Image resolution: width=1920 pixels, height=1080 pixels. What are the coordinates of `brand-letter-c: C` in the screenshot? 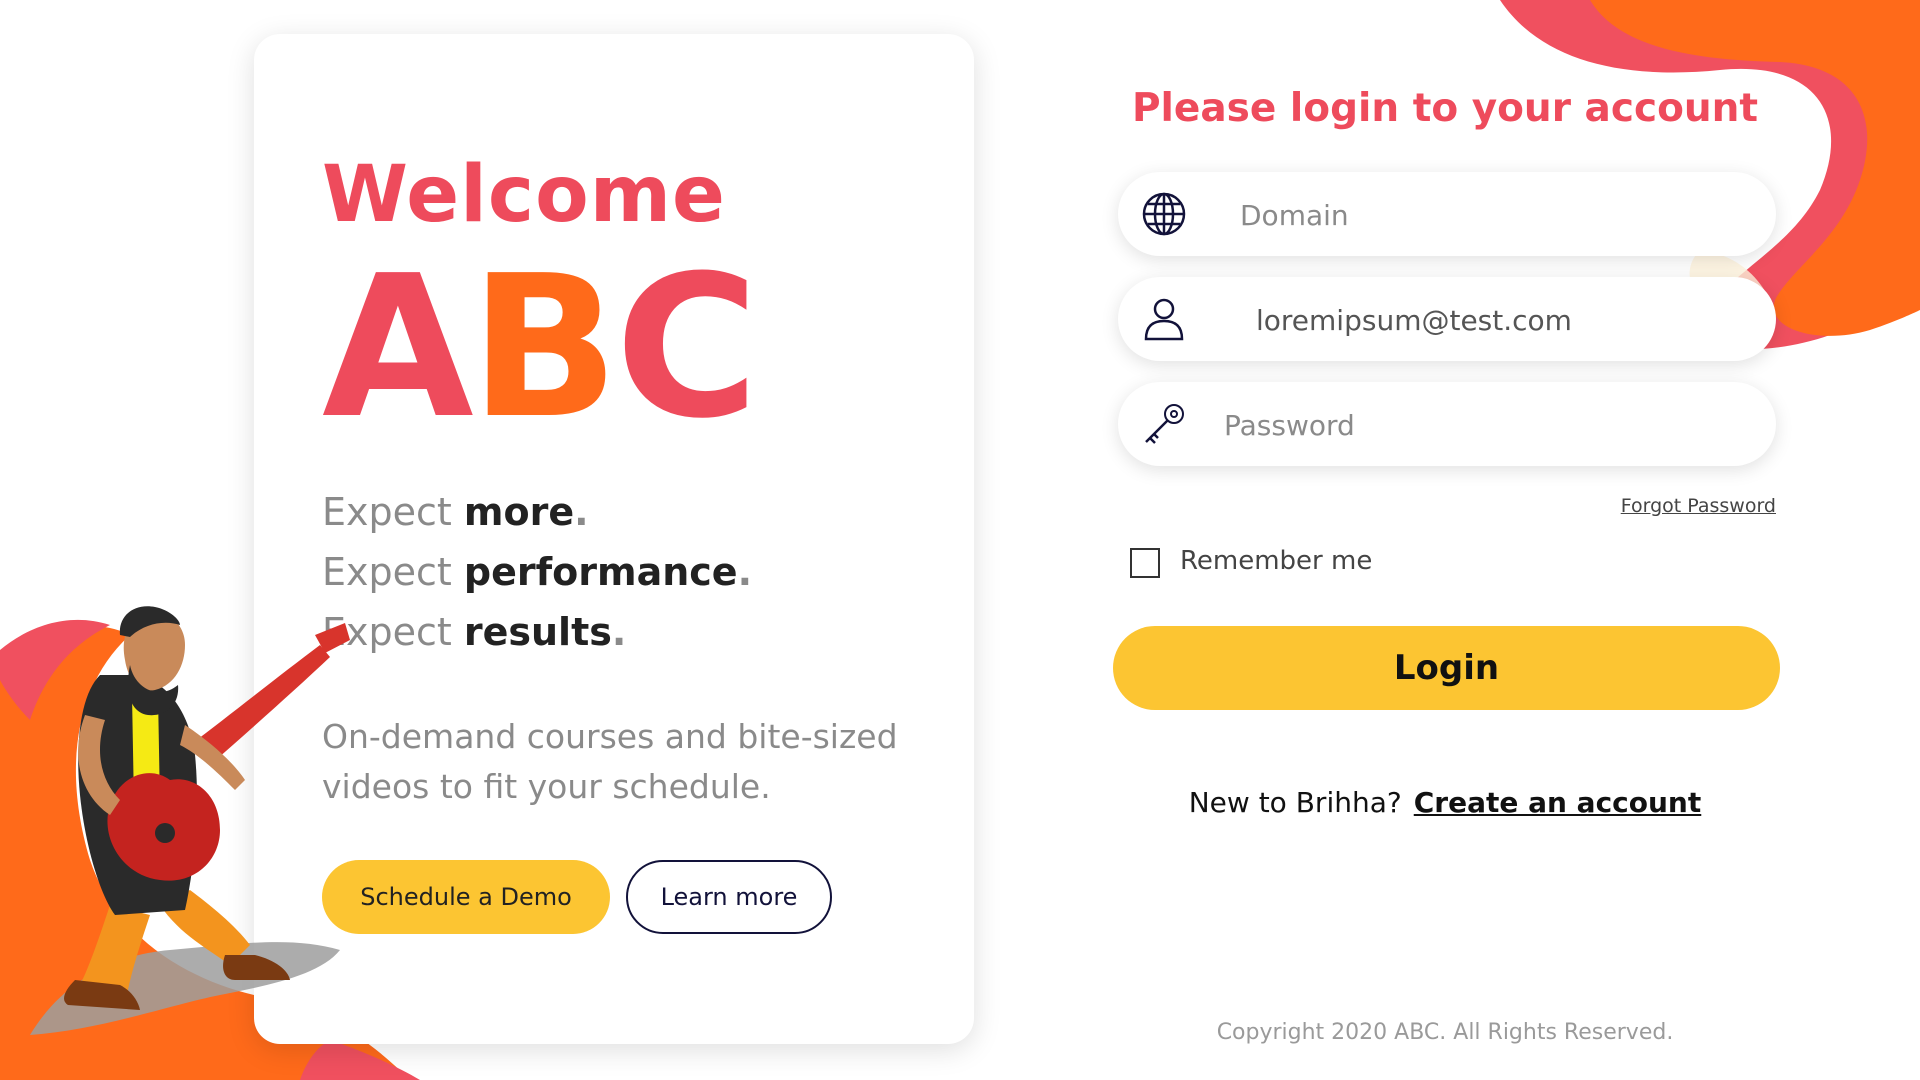 It's located at (687, 348).